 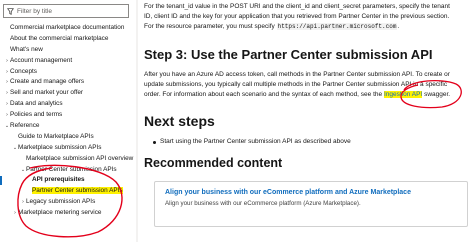 I want to click on toc-item-label: Guide to Marketplace APIs, so click(x=56, y=136).